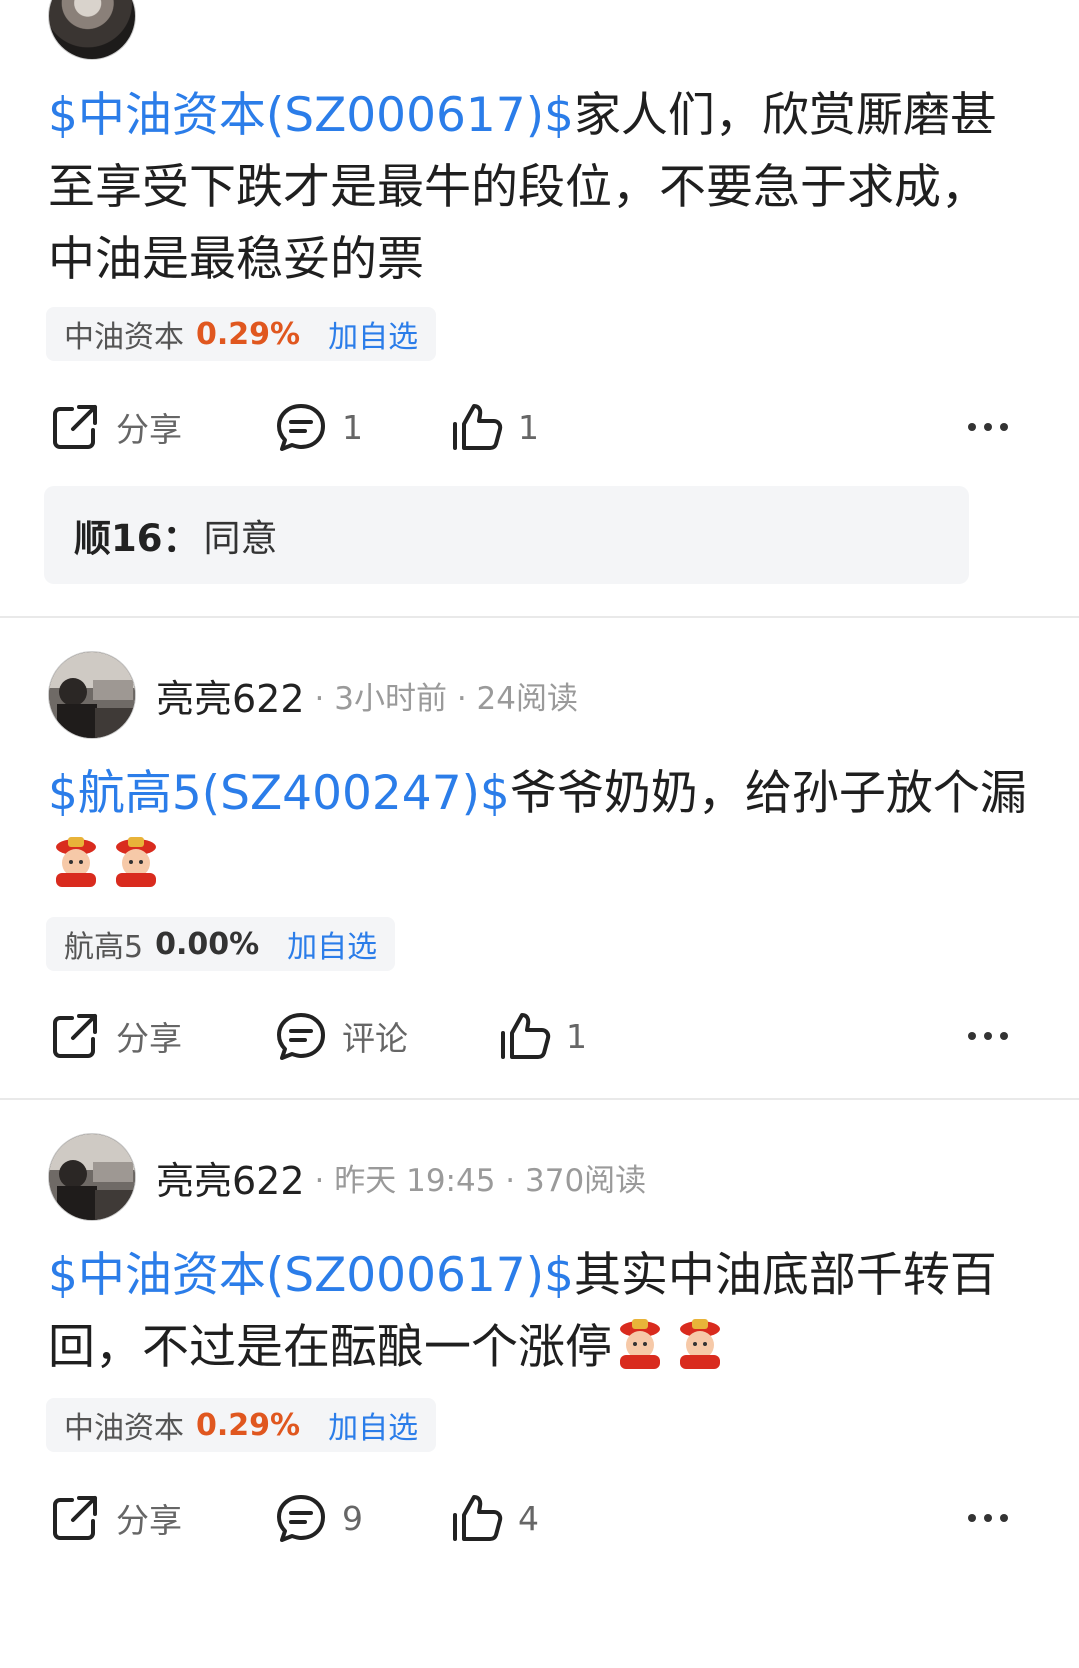 This screenshot has width=1079, height=1668. Describe the element at coordinates (137, 535) in the screenshot. I see `reply-author: 顺16：` at that location.